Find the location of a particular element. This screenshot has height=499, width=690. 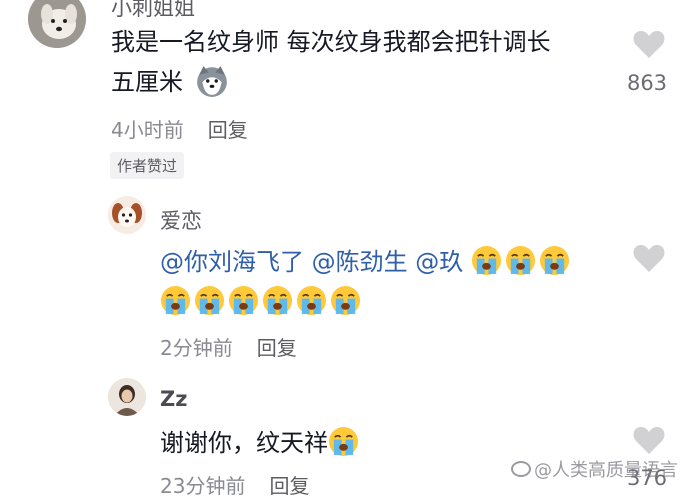

comment-text-content: 谢谢你，纹天祥 is located at coordinates (244, 443).